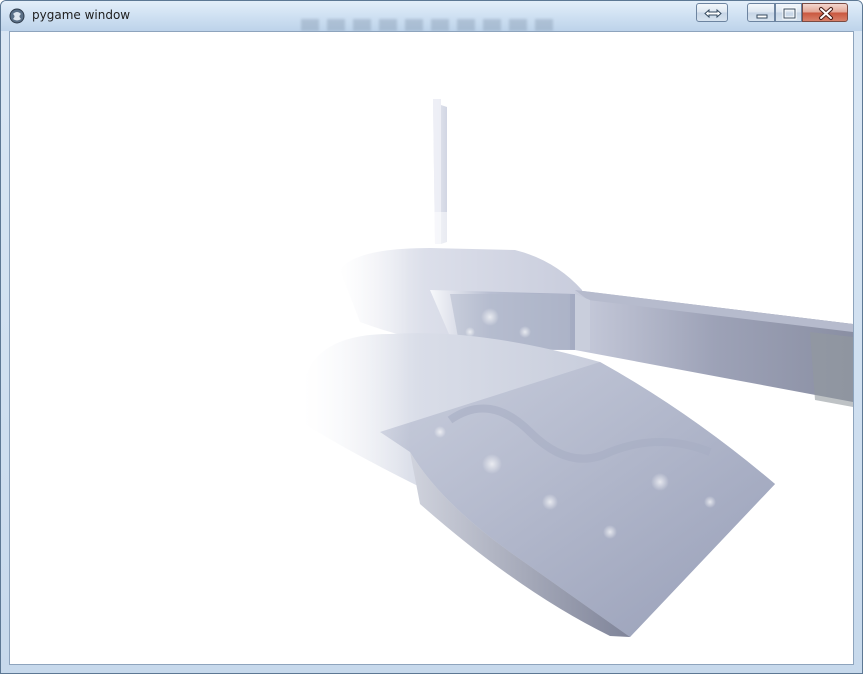 This screenshot has width=863, height=674. Describe the element at coordinates (431, 25) in the screenshot. I see `titlebar-glass-reflection` at that location.